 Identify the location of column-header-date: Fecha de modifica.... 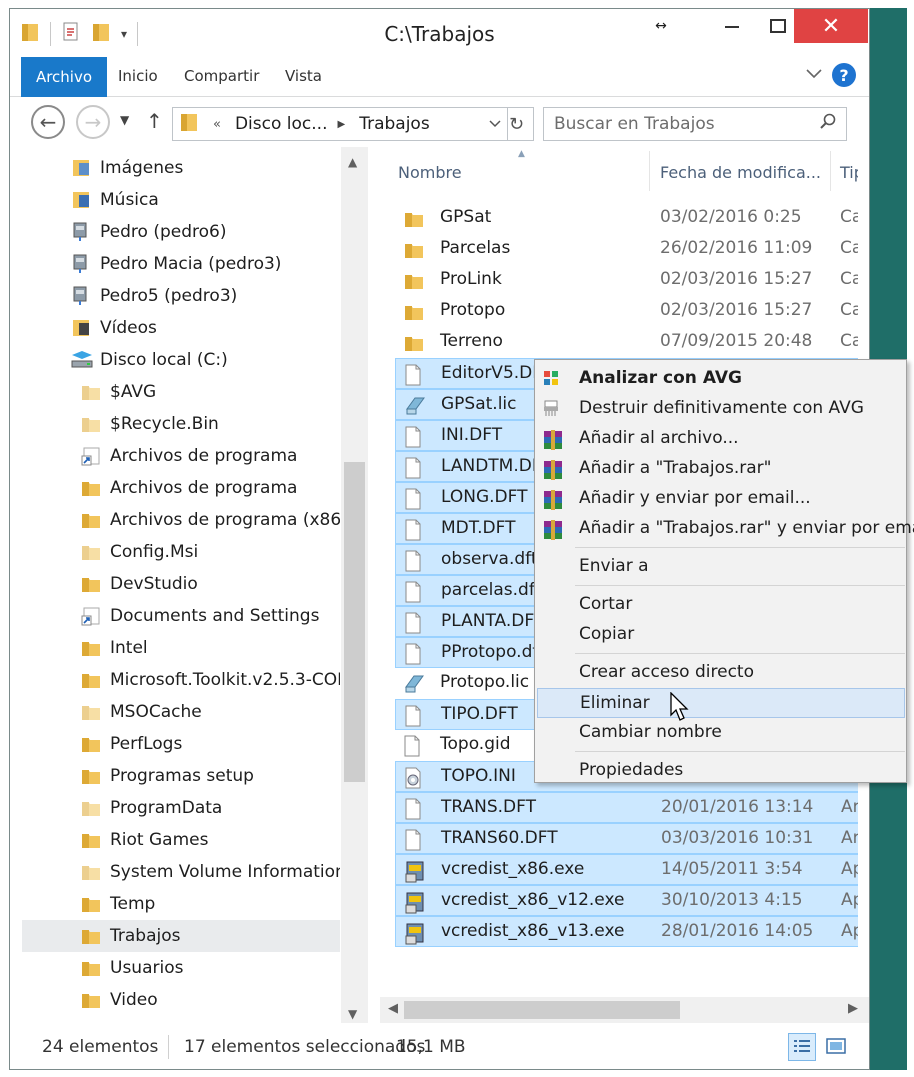
(745, 172).